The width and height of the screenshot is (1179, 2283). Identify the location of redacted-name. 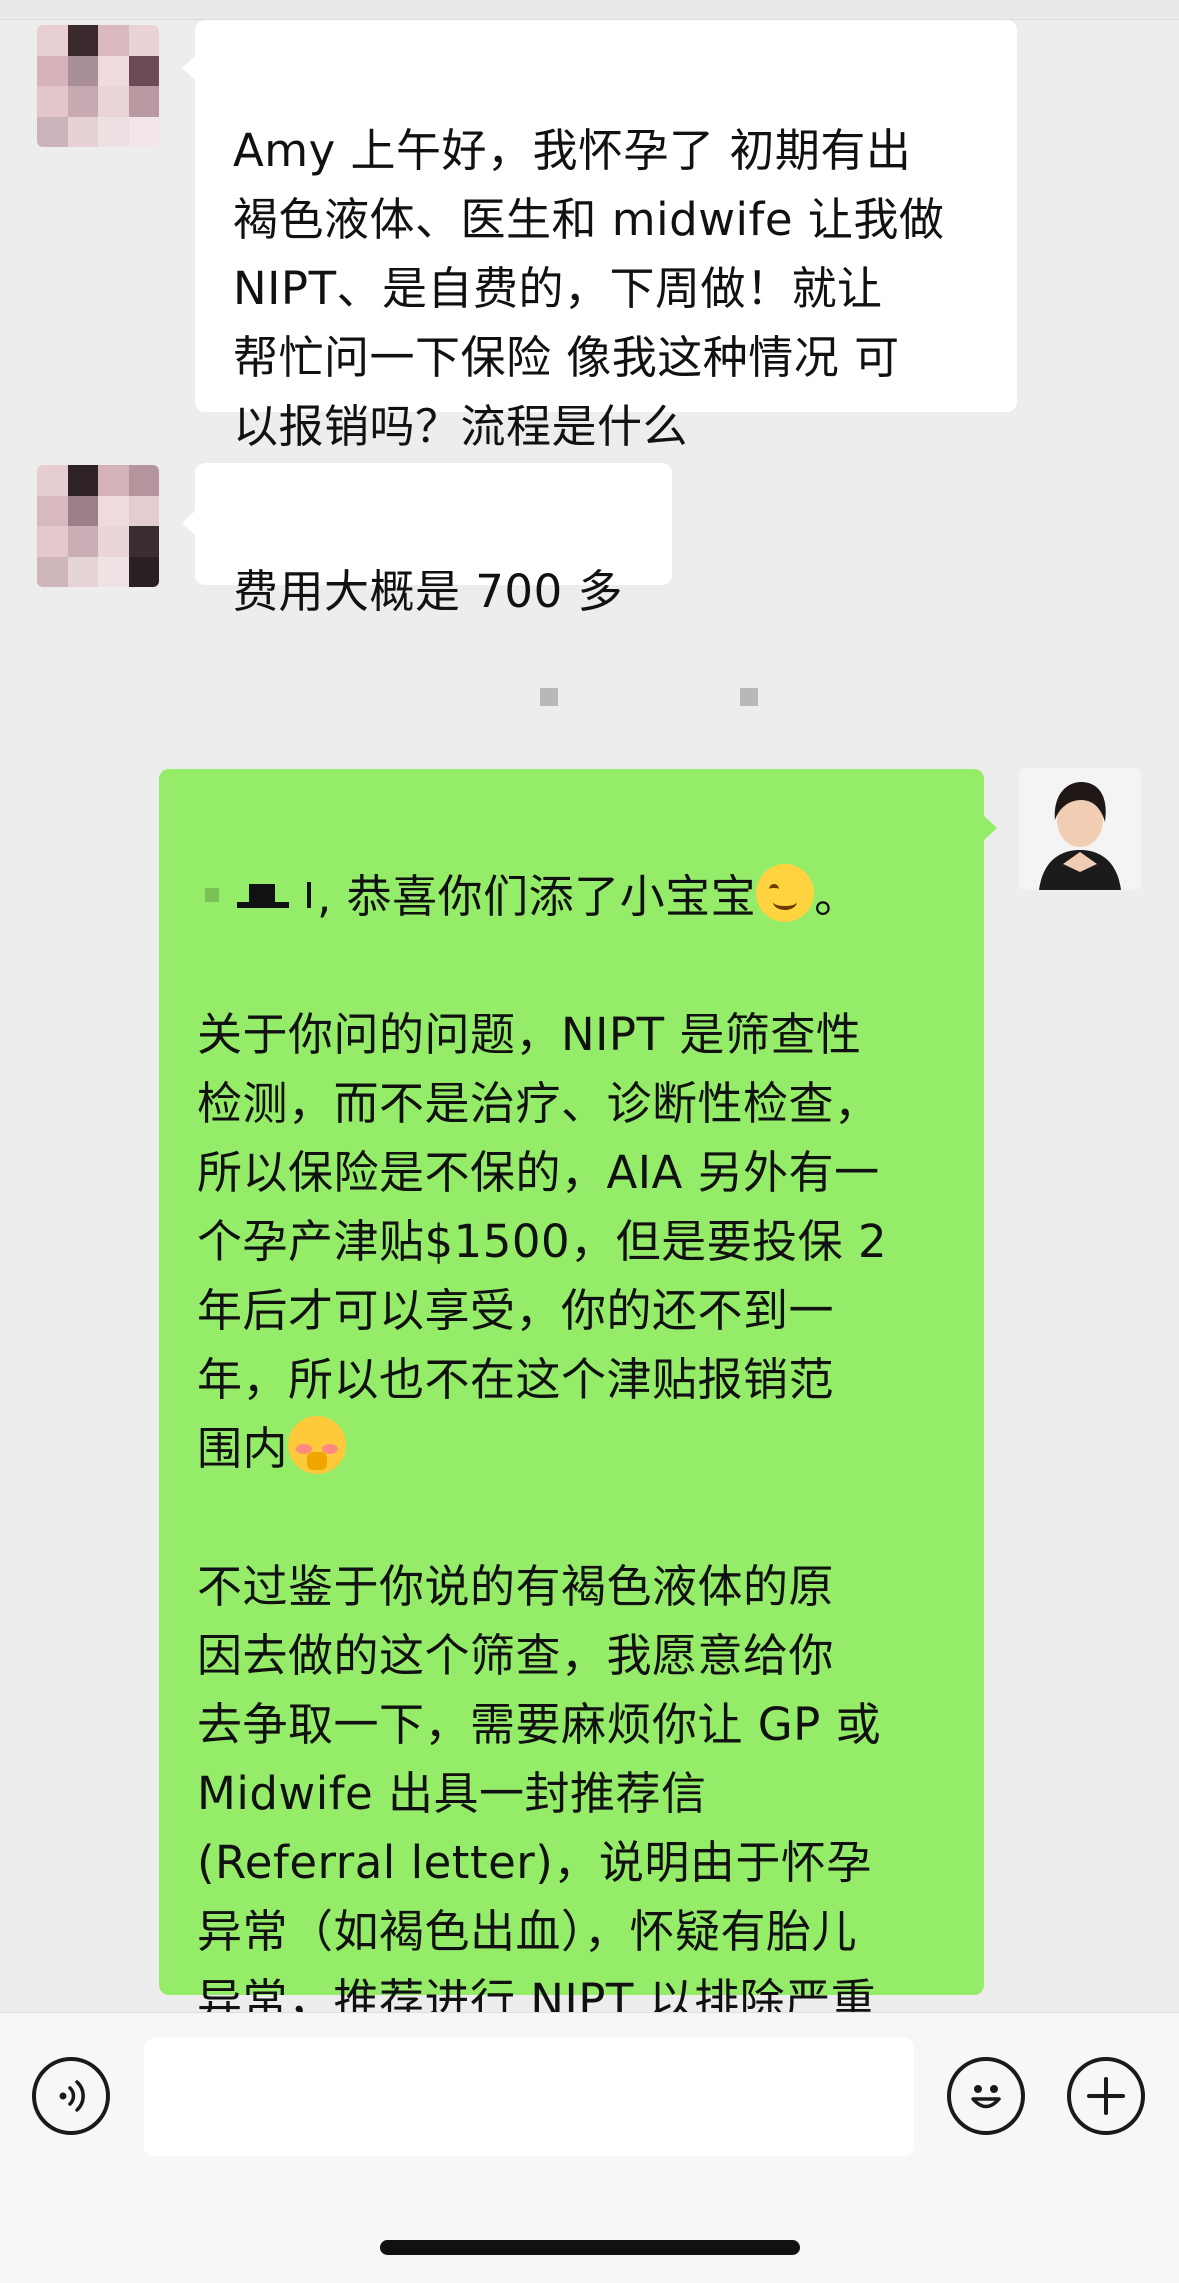
(257, 896).